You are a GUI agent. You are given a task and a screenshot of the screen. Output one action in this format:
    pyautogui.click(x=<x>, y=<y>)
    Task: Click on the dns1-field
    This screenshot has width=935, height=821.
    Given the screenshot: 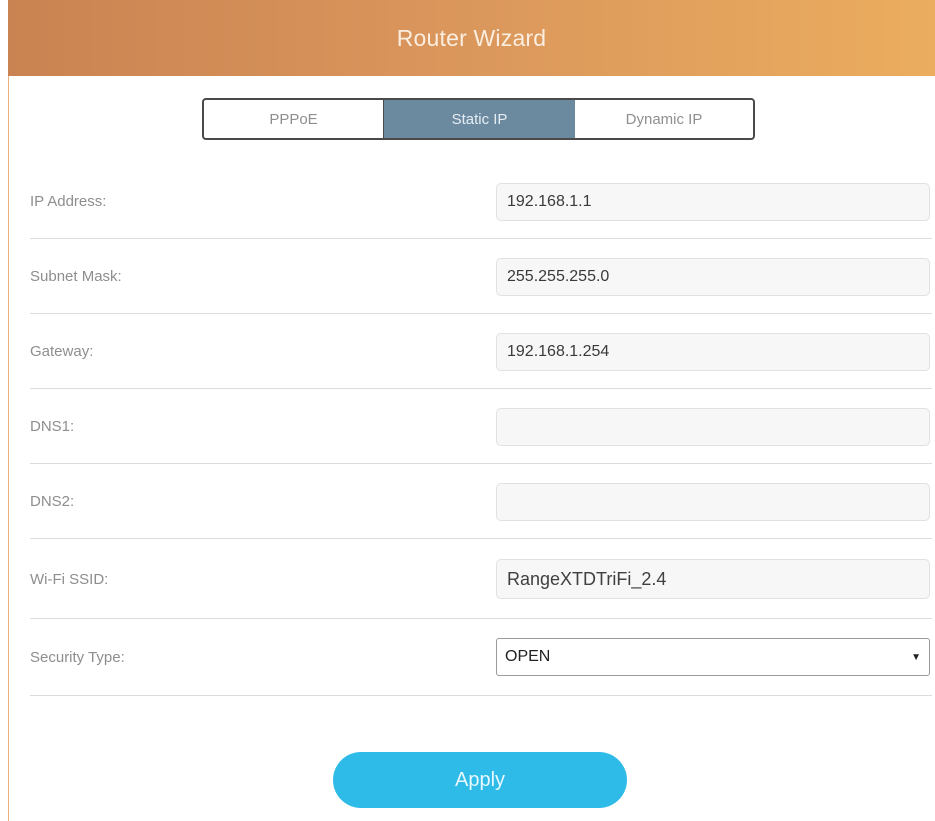 What is the action you would take?
    pyautogui.click(x=713, y=427)
    